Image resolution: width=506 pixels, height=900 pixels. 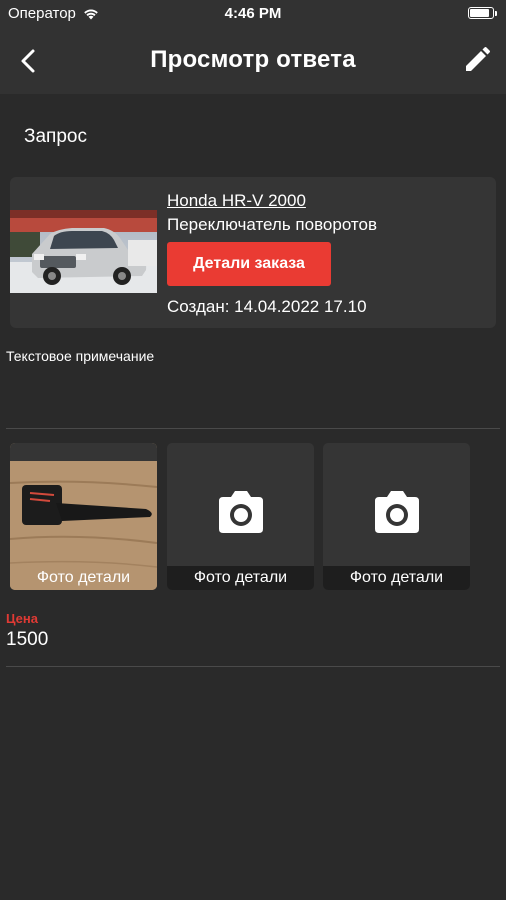 I want to click on created-date: Создан: 14.04.2022 17.10, so click(x=267, y=306).